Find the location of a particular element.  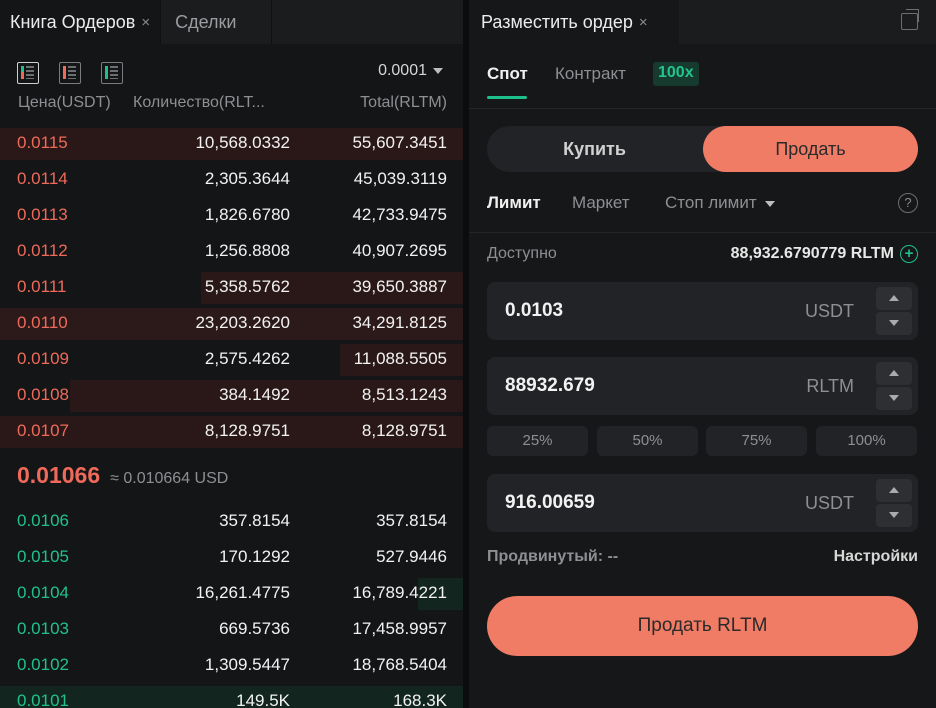

chevron-down-icon is located at coordinates (438, 70).